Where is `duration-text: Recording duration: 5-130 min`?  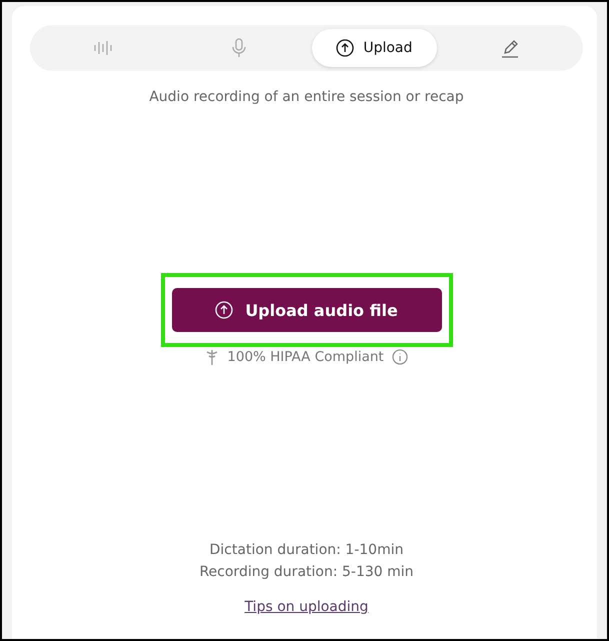 duration-text: Recording duration: 5-130 min is located at coordinates (306, 572).